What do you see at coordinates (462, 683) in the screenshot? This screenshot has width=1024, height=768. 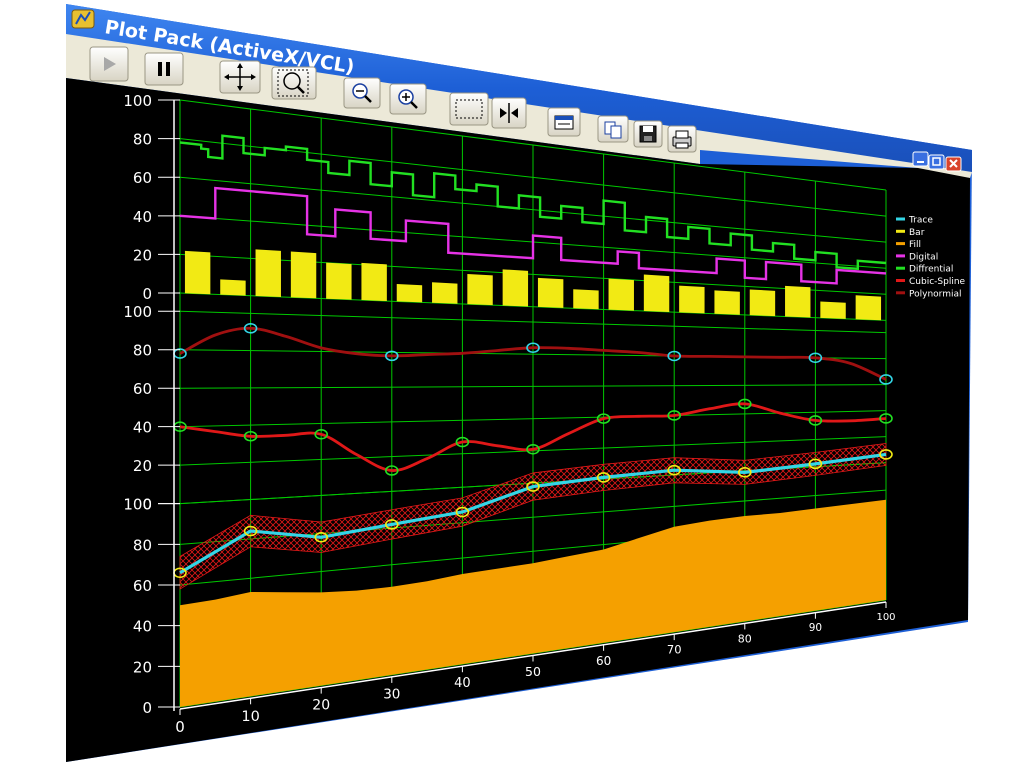 I see `x-tick-label: 40` at bounding box center [462, 683].